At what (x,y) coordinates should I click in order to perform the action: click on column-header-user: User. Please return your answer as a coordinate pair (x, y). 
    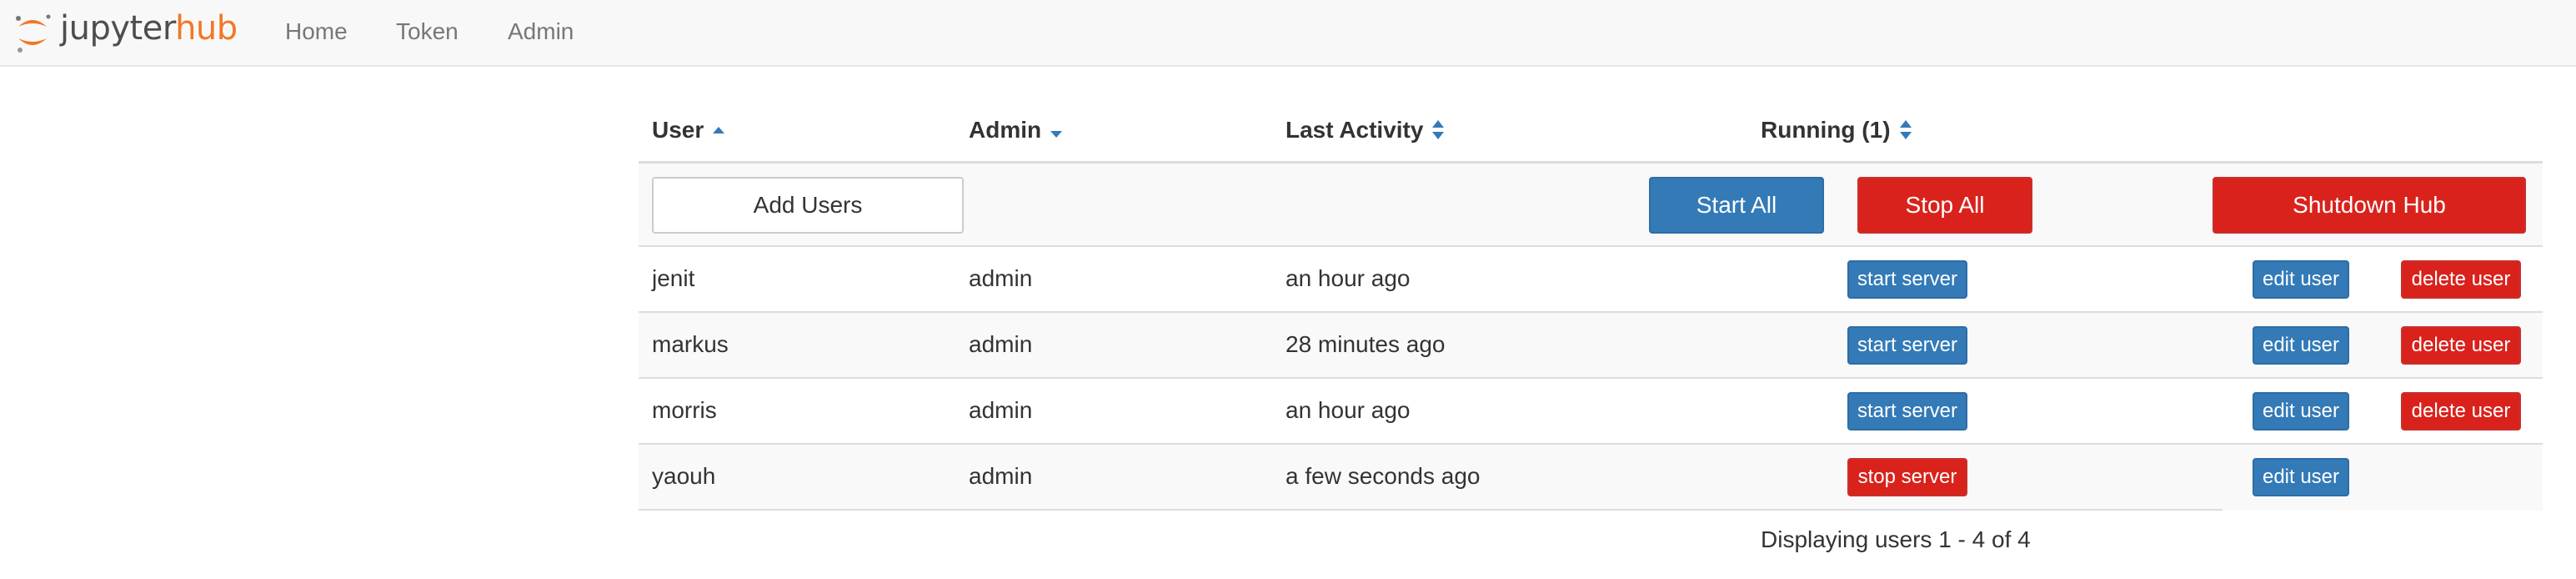
    Looking at the image, I should click on (688, 130).